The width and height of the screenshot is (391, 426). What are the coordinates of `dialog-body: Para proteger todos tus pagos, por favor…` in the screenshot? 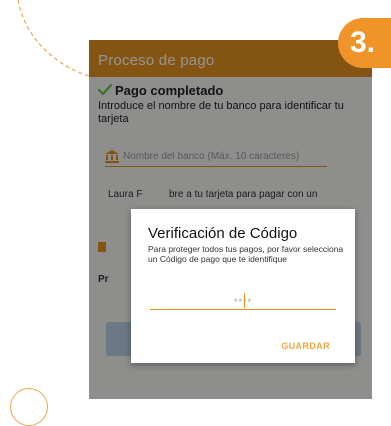 It's located at (246, 254).